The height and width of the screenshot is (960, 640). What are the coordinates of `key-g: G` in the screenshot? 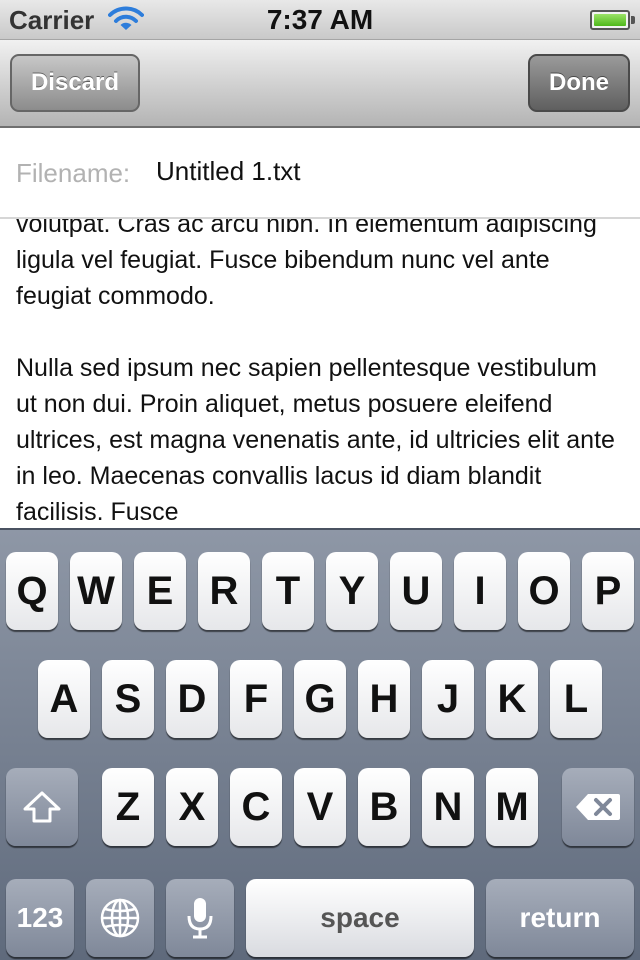 It's located at (320, 699).